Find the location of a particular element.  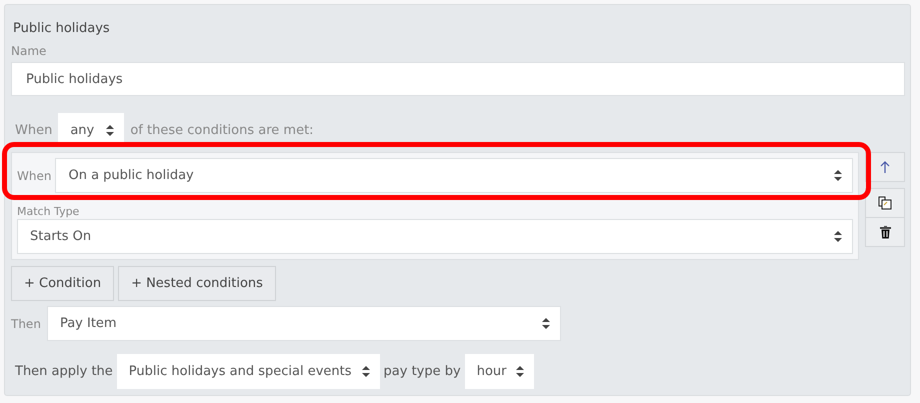

add-button: + Condition is located at coordinates (62, 283).